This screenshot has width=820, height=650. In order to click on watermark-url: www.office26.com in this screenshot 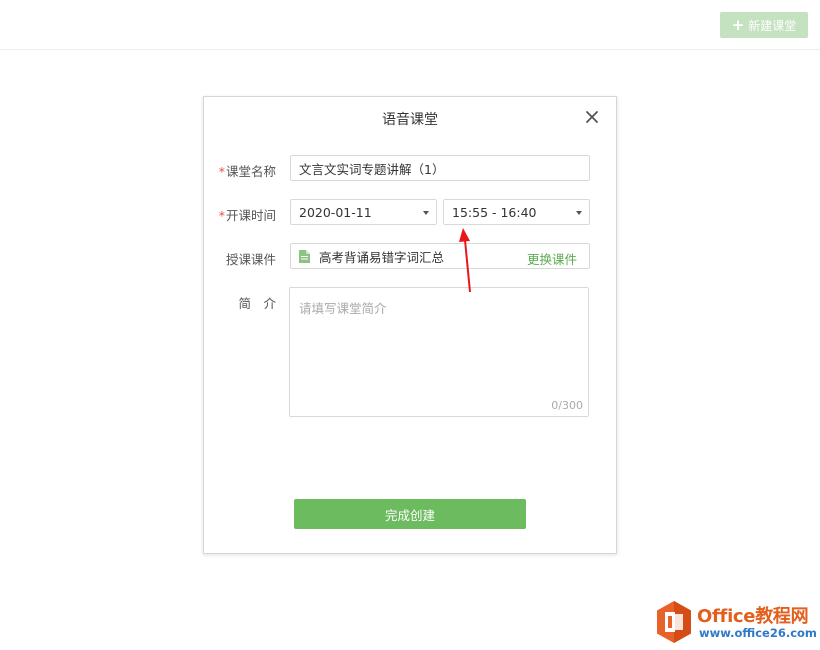, I will do `click(758, 633)`.